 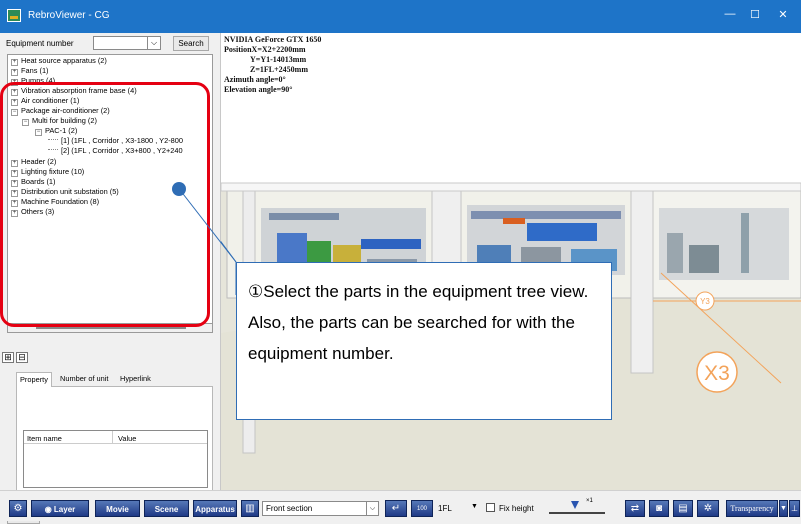 I want to click on enter-arrow-icon: ↵, so click(x=396, y=508).